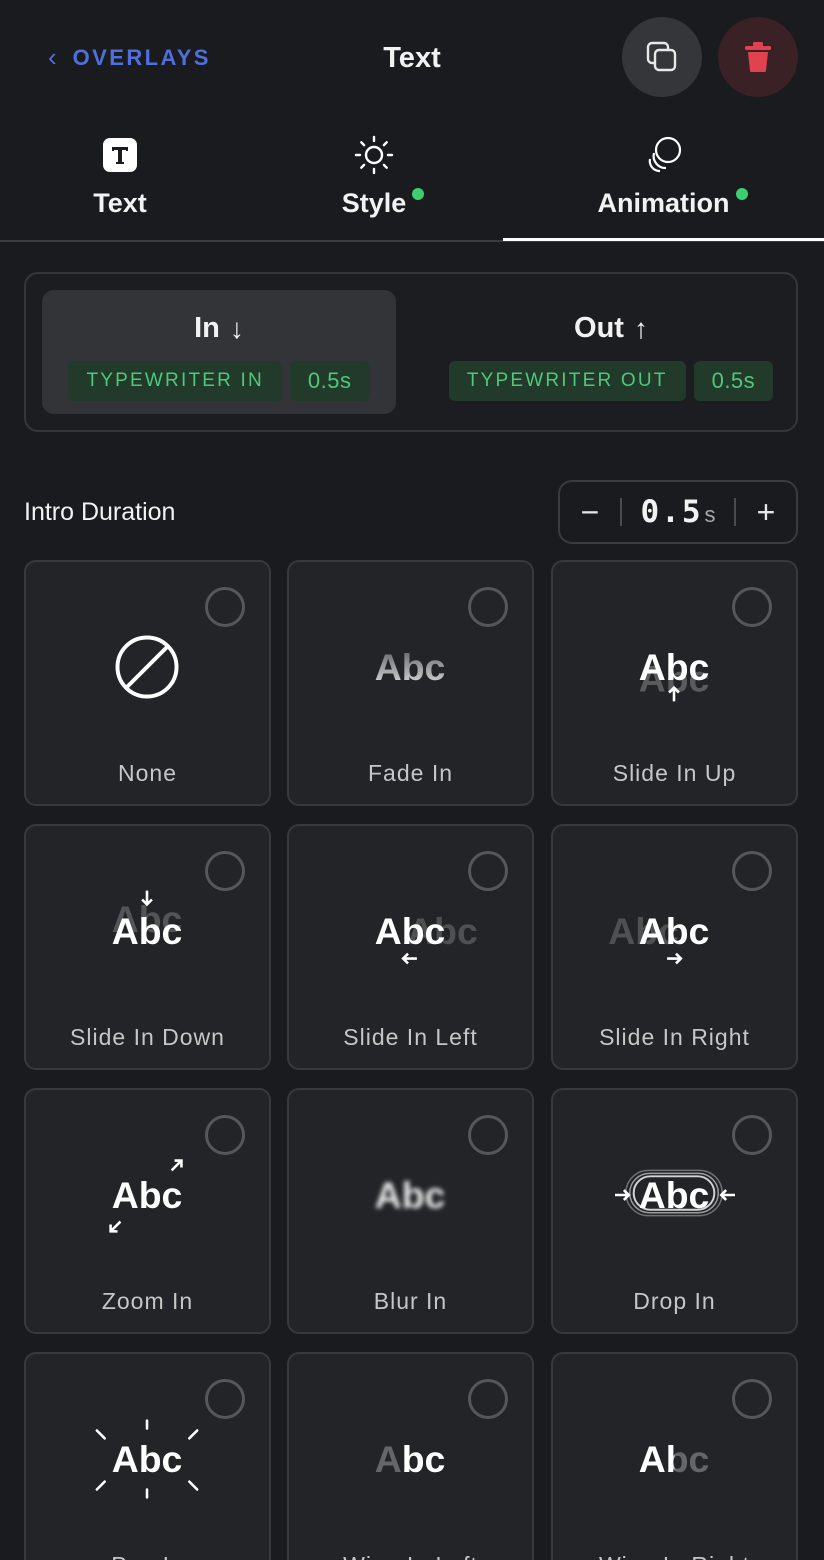 The width and height of the screenshot is (824, 1560). I want to click on animation-option-pop-in: Abc Pop In, so click(147, 1456).